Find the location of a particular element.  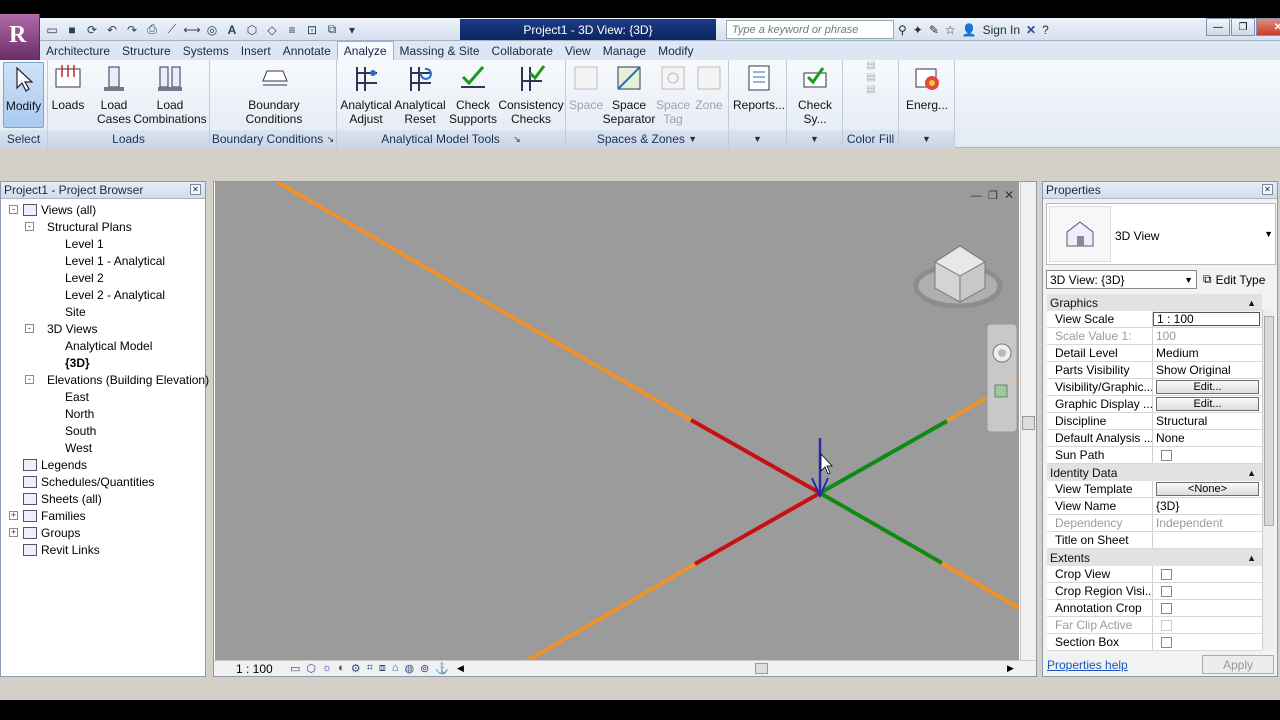

tab-view: View is located at coordinates (578, 50).